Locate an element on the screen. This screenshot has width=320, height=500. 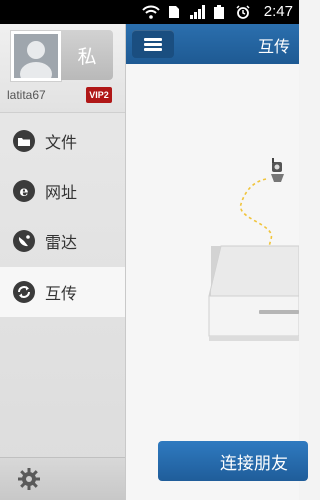
sidebar-item-label: 网址 is located at coordinates (61, 192).